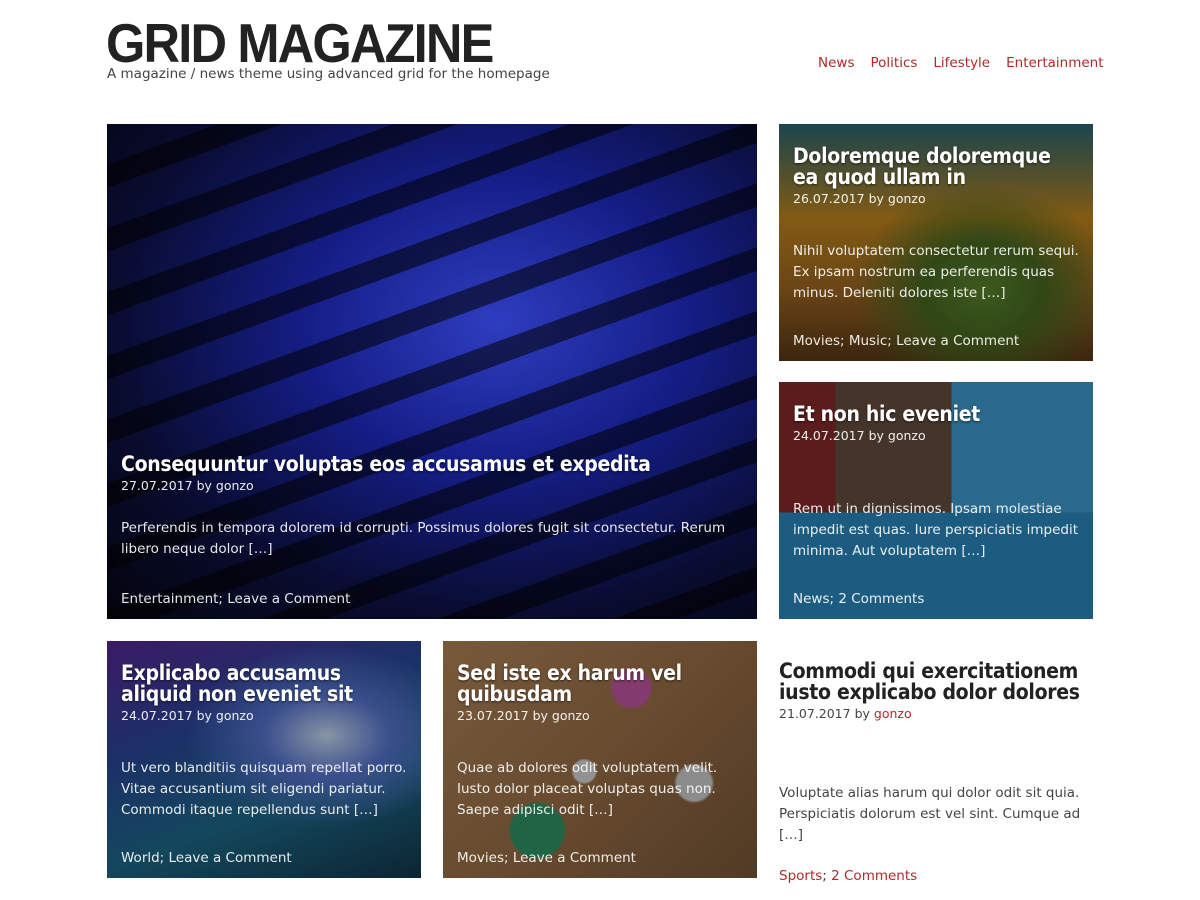 The height and width of the screenshot is (900, 1200). I want to click on post-meta: 21.07.2017 by gonzo, so click(845, 713).